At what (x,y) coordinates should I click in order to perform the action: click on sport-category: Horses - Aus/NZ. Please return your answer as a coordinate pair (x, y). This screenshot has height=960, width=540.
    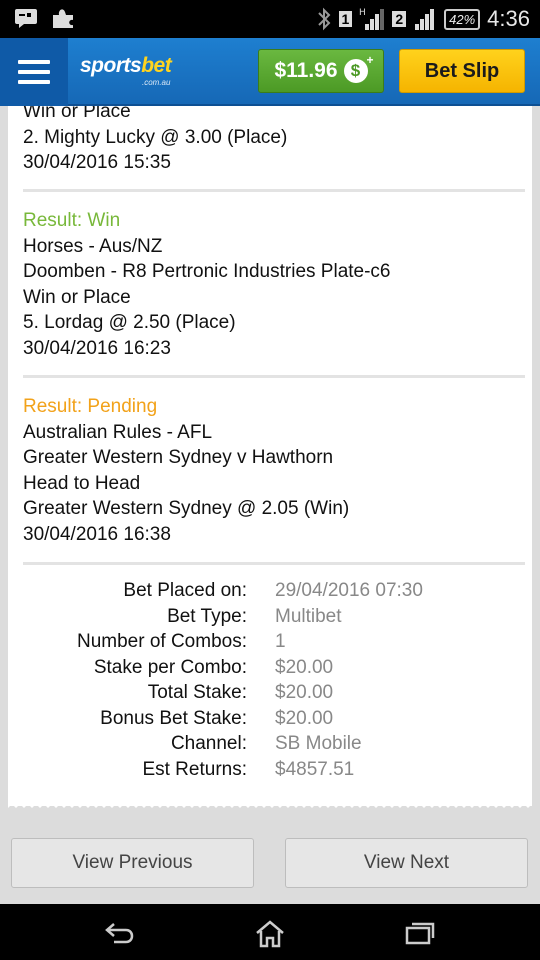
    Looking at the image, I should click on (93, 246).